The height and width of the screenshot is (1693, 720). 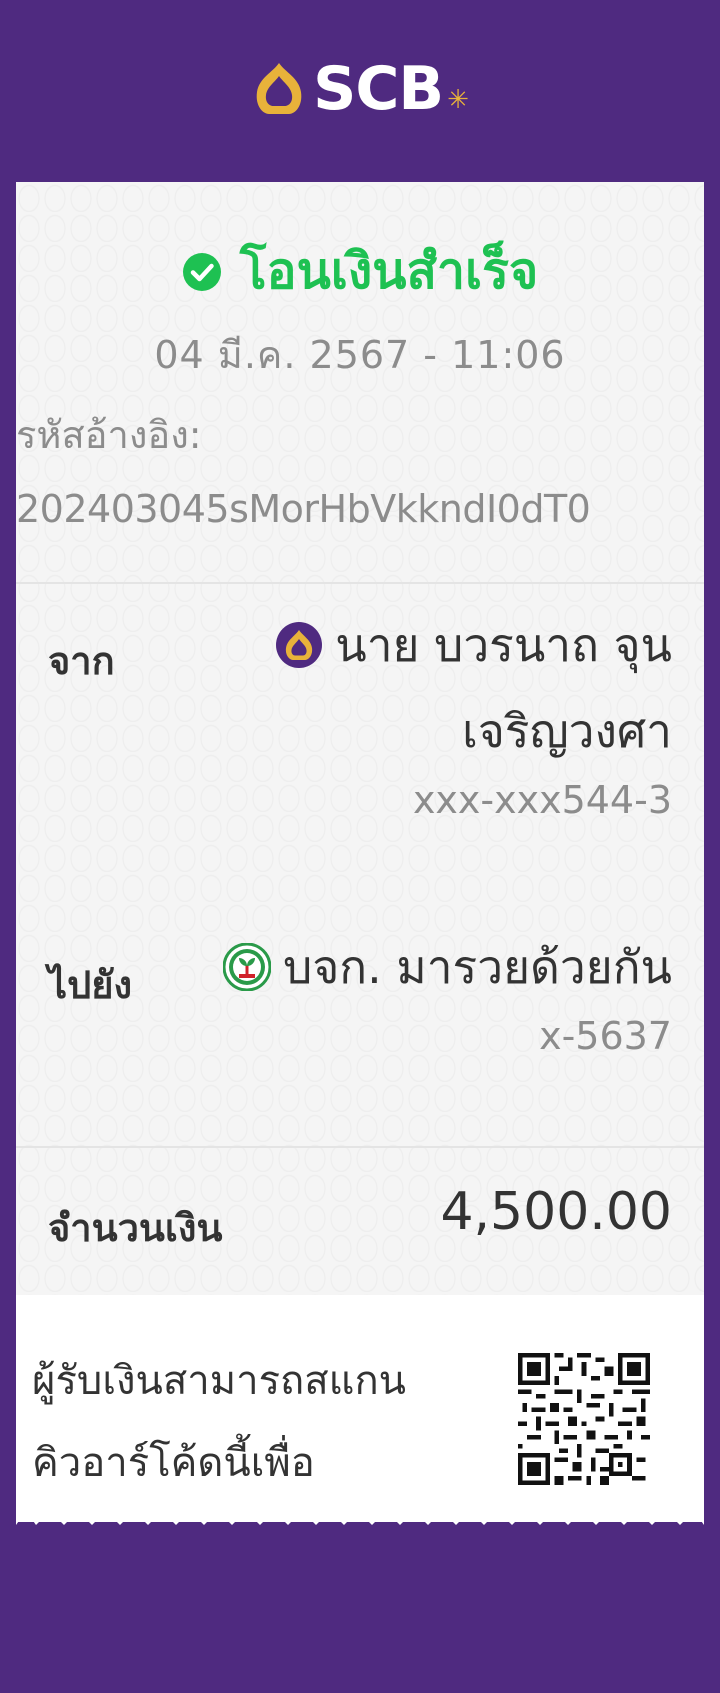 What do you see at coordinates (477, 967) in the screenshot?
I see `recipient-name: บจก. มารวยด้วยกัน` at bounding box center [477, 967].